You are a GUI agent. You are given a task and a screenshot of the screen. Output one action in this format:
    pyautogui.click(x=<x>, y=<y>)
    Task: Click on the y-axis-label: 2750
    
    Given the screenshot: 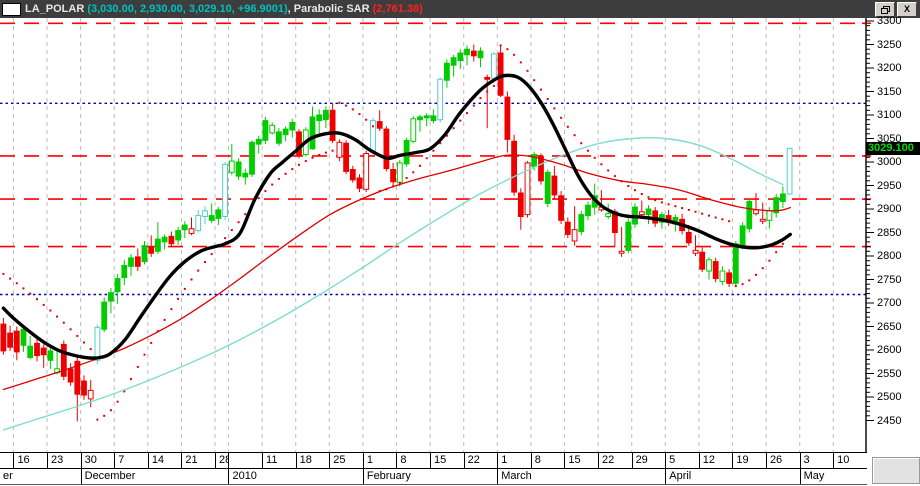 What is the action you would take?
    pyautogui.click(x=889, y=279)
    